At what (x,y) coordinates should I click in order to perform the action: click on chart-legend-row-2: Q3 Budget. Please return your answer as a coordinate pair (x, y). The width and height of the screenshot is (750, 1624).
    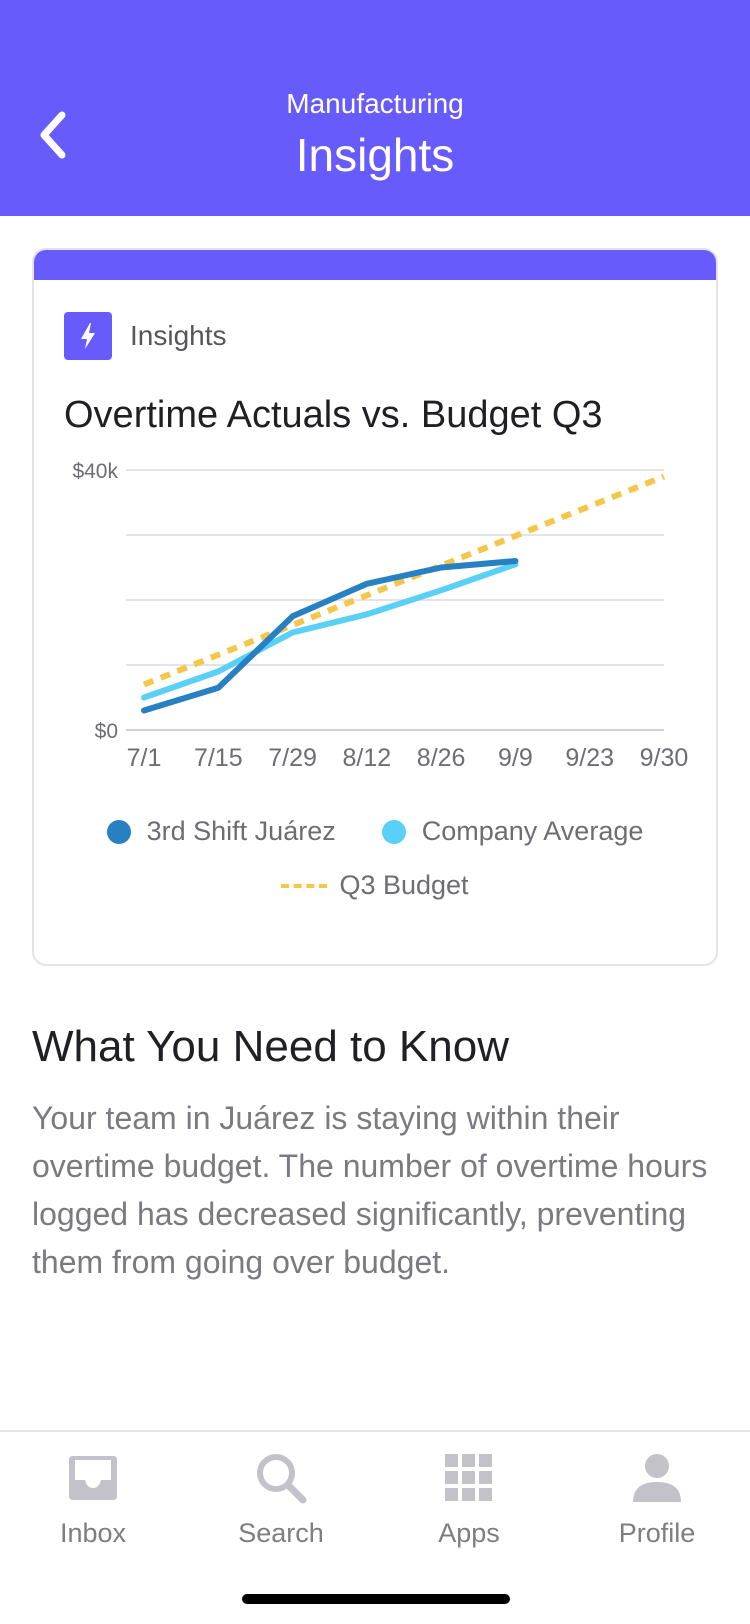
    Looking at the image, I should click on (375, 885).